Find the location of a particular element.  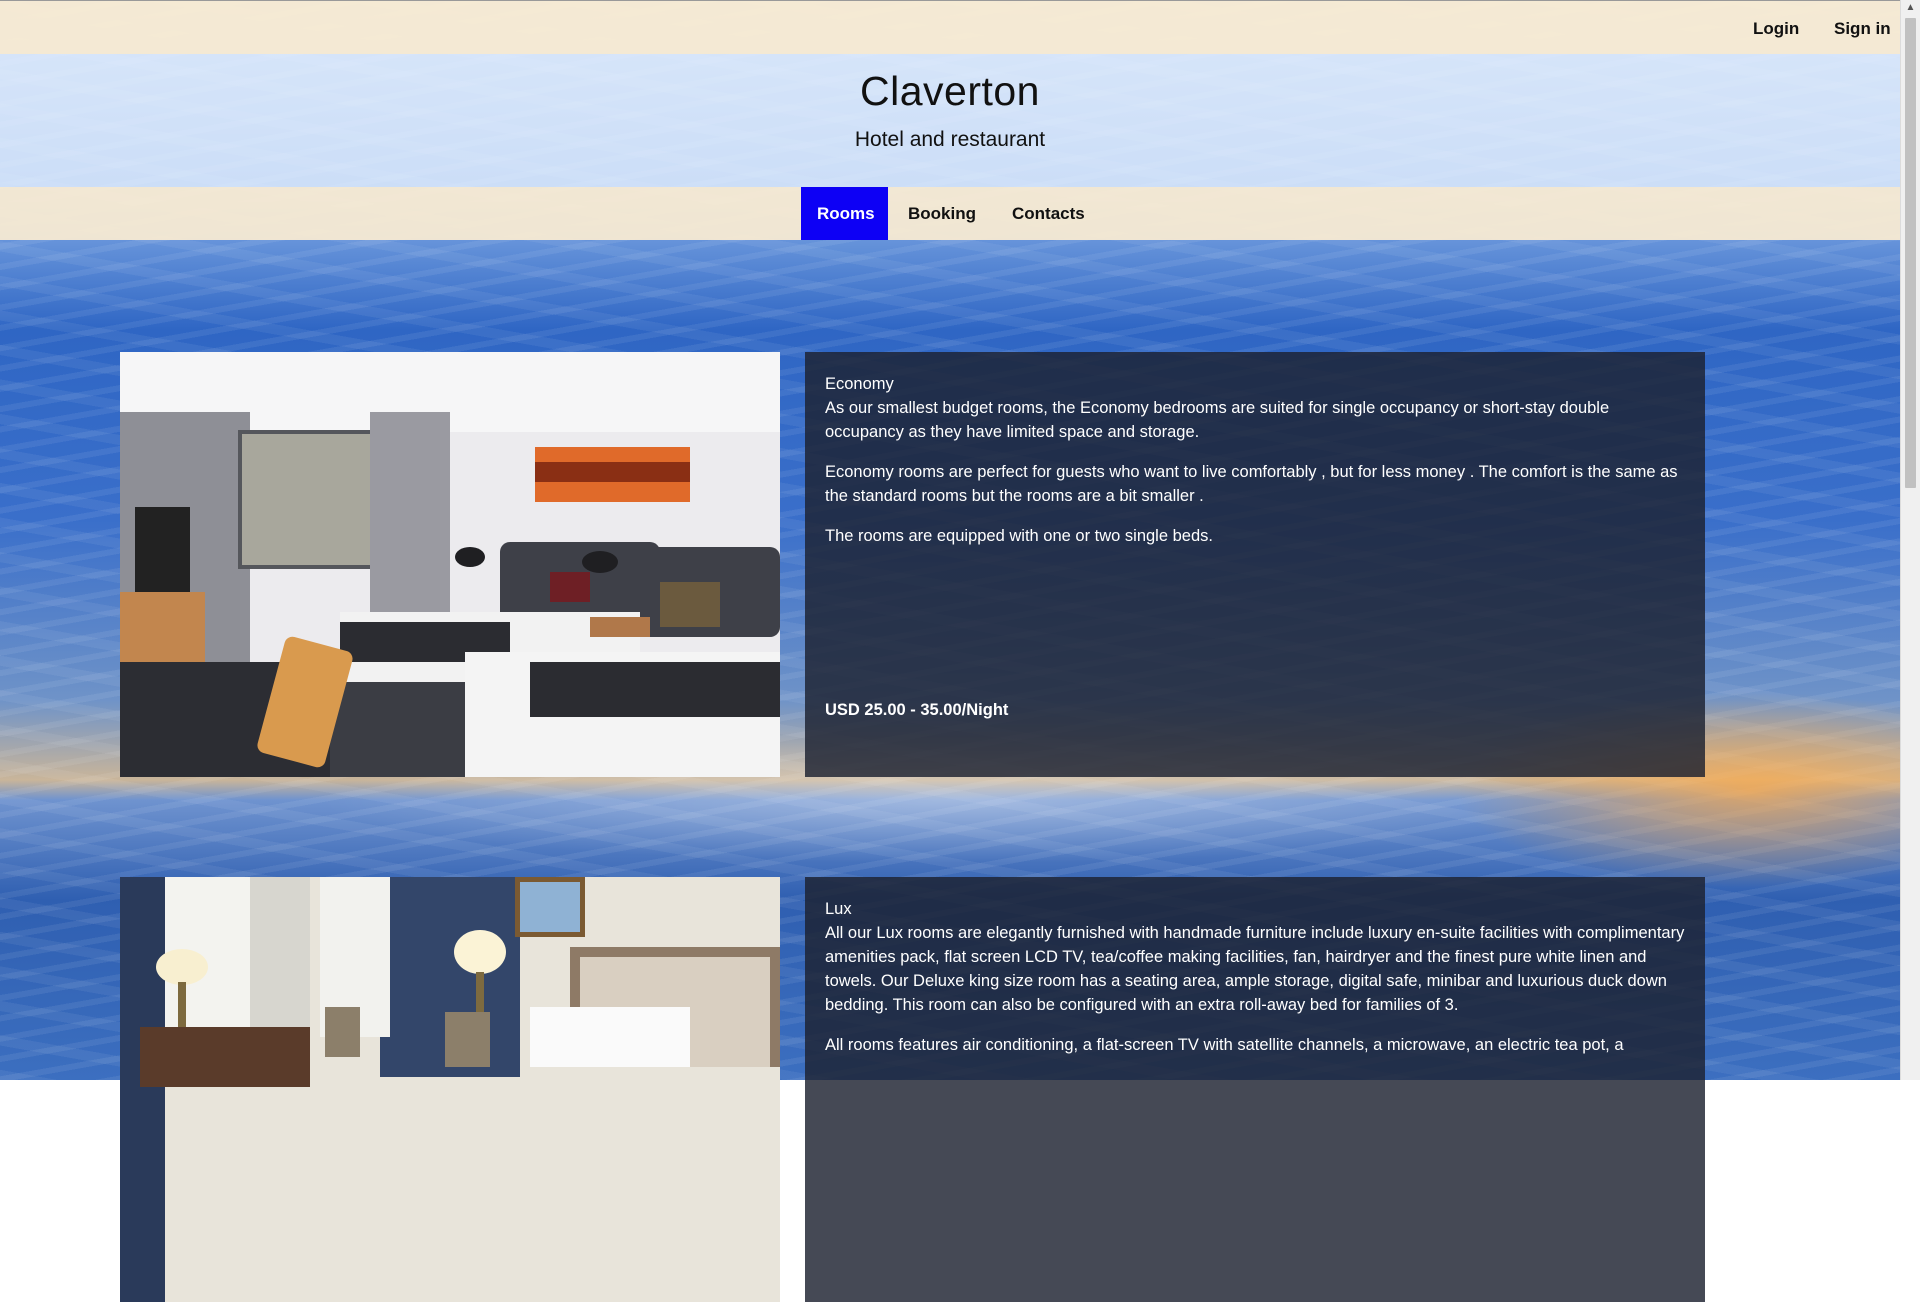

site-subtitle: Hotel and restaurant is located at coordinates (950, 139).